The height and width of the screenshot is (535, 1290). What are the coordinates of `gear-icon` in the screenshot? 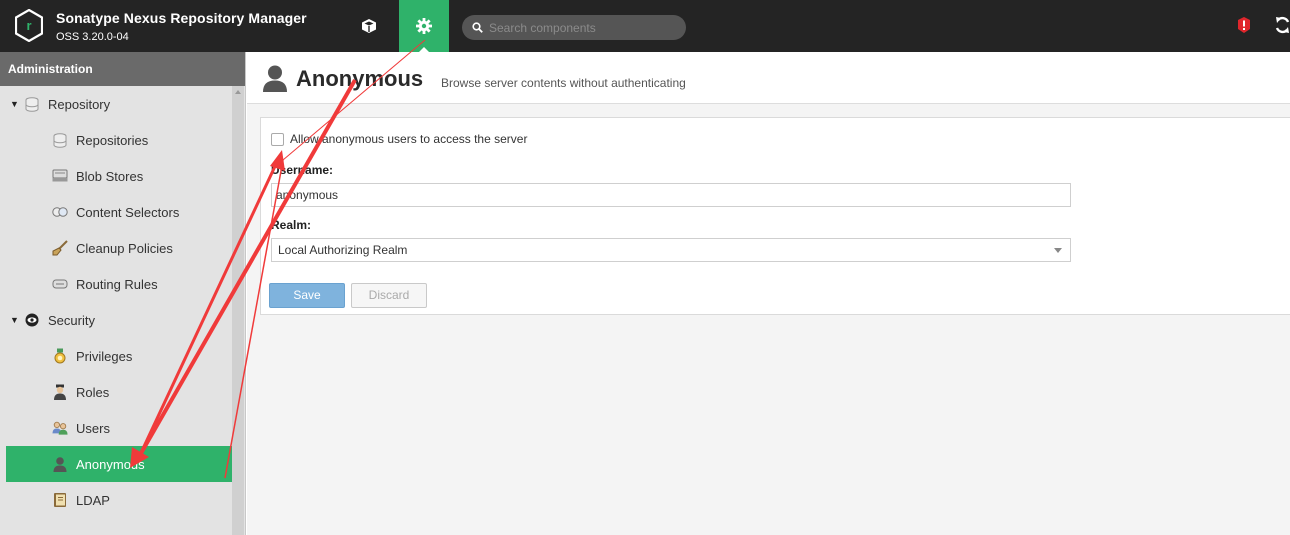 It's located at (424, 26).